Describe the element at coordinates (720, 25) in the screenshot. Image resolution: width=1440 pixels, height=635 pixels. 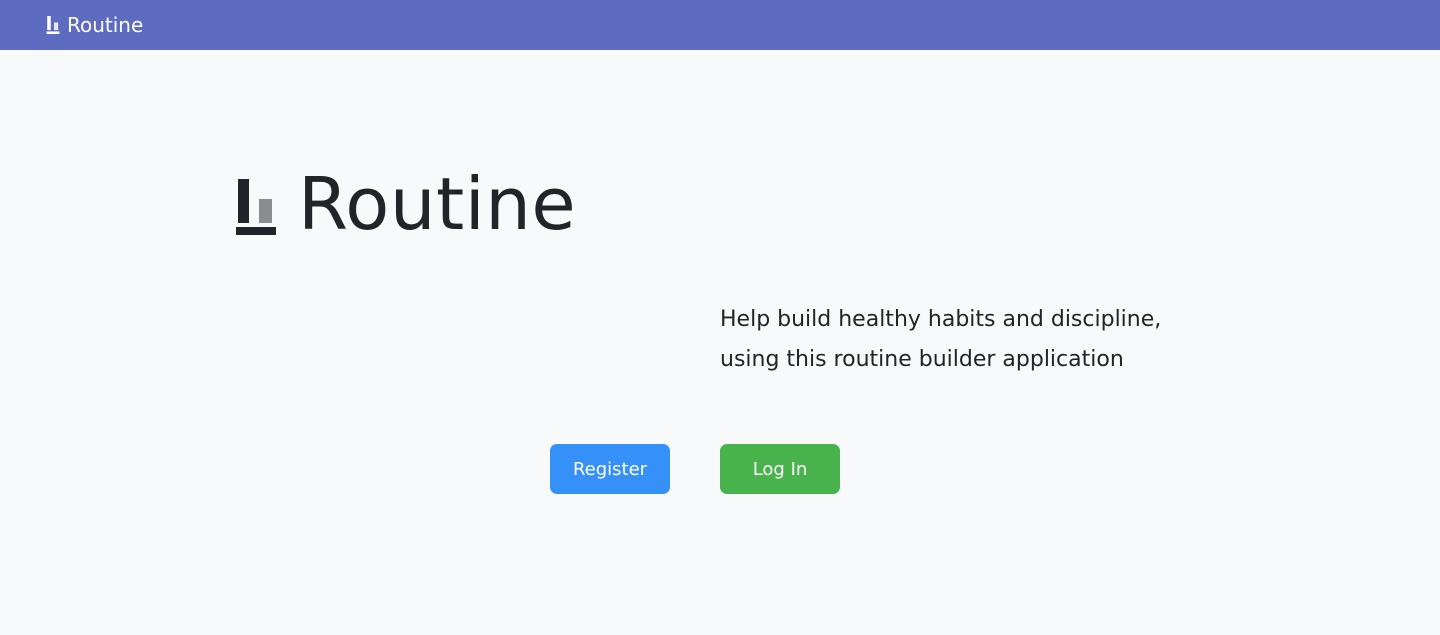
I see `top-navbar: Routine` at that location.